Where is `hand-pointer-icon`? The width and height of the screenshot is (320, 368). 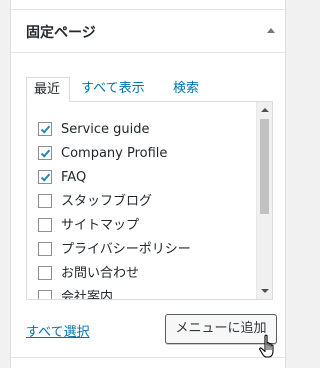 hand-pointer-icon is located at coordinates (266, 346).